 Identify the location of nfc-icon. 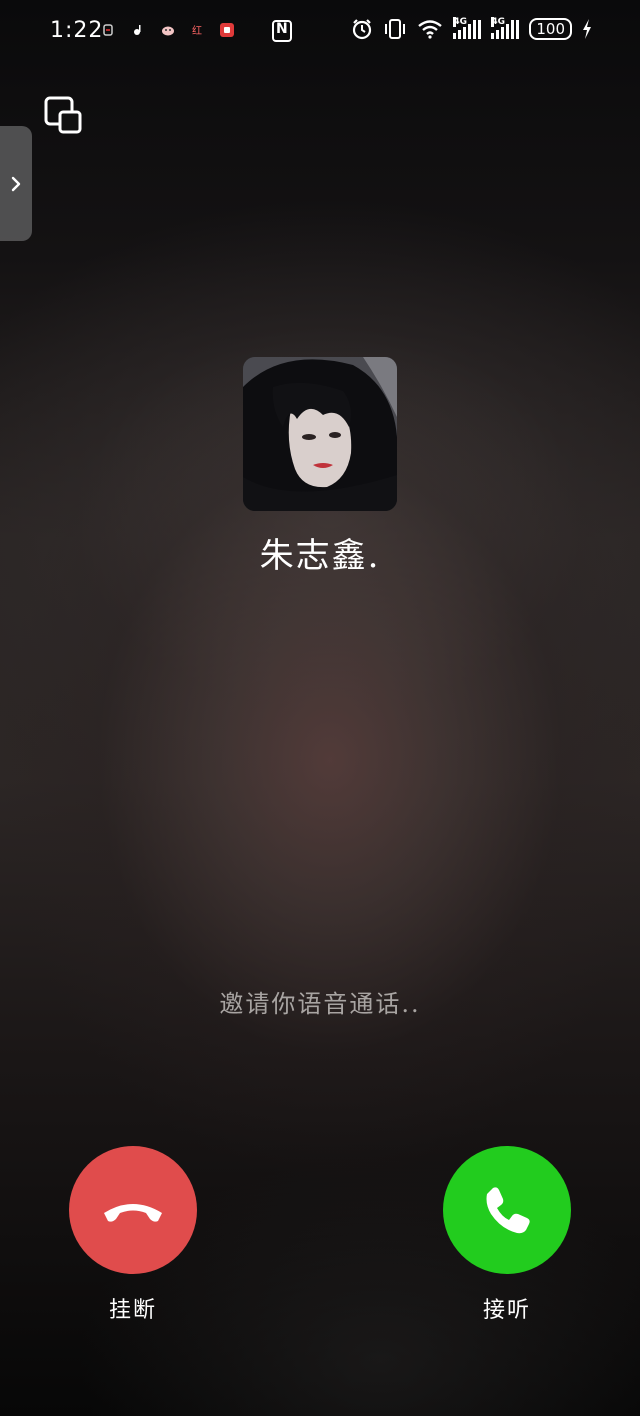
(282, 31).